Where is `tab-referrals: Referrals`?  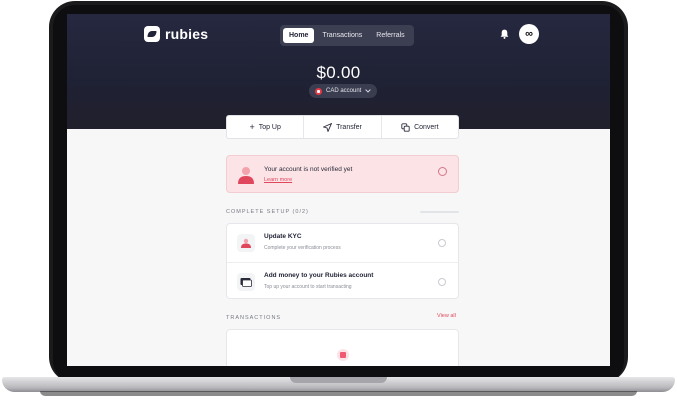 tab-referrals: Referrals is located at coordinates (390, 35).